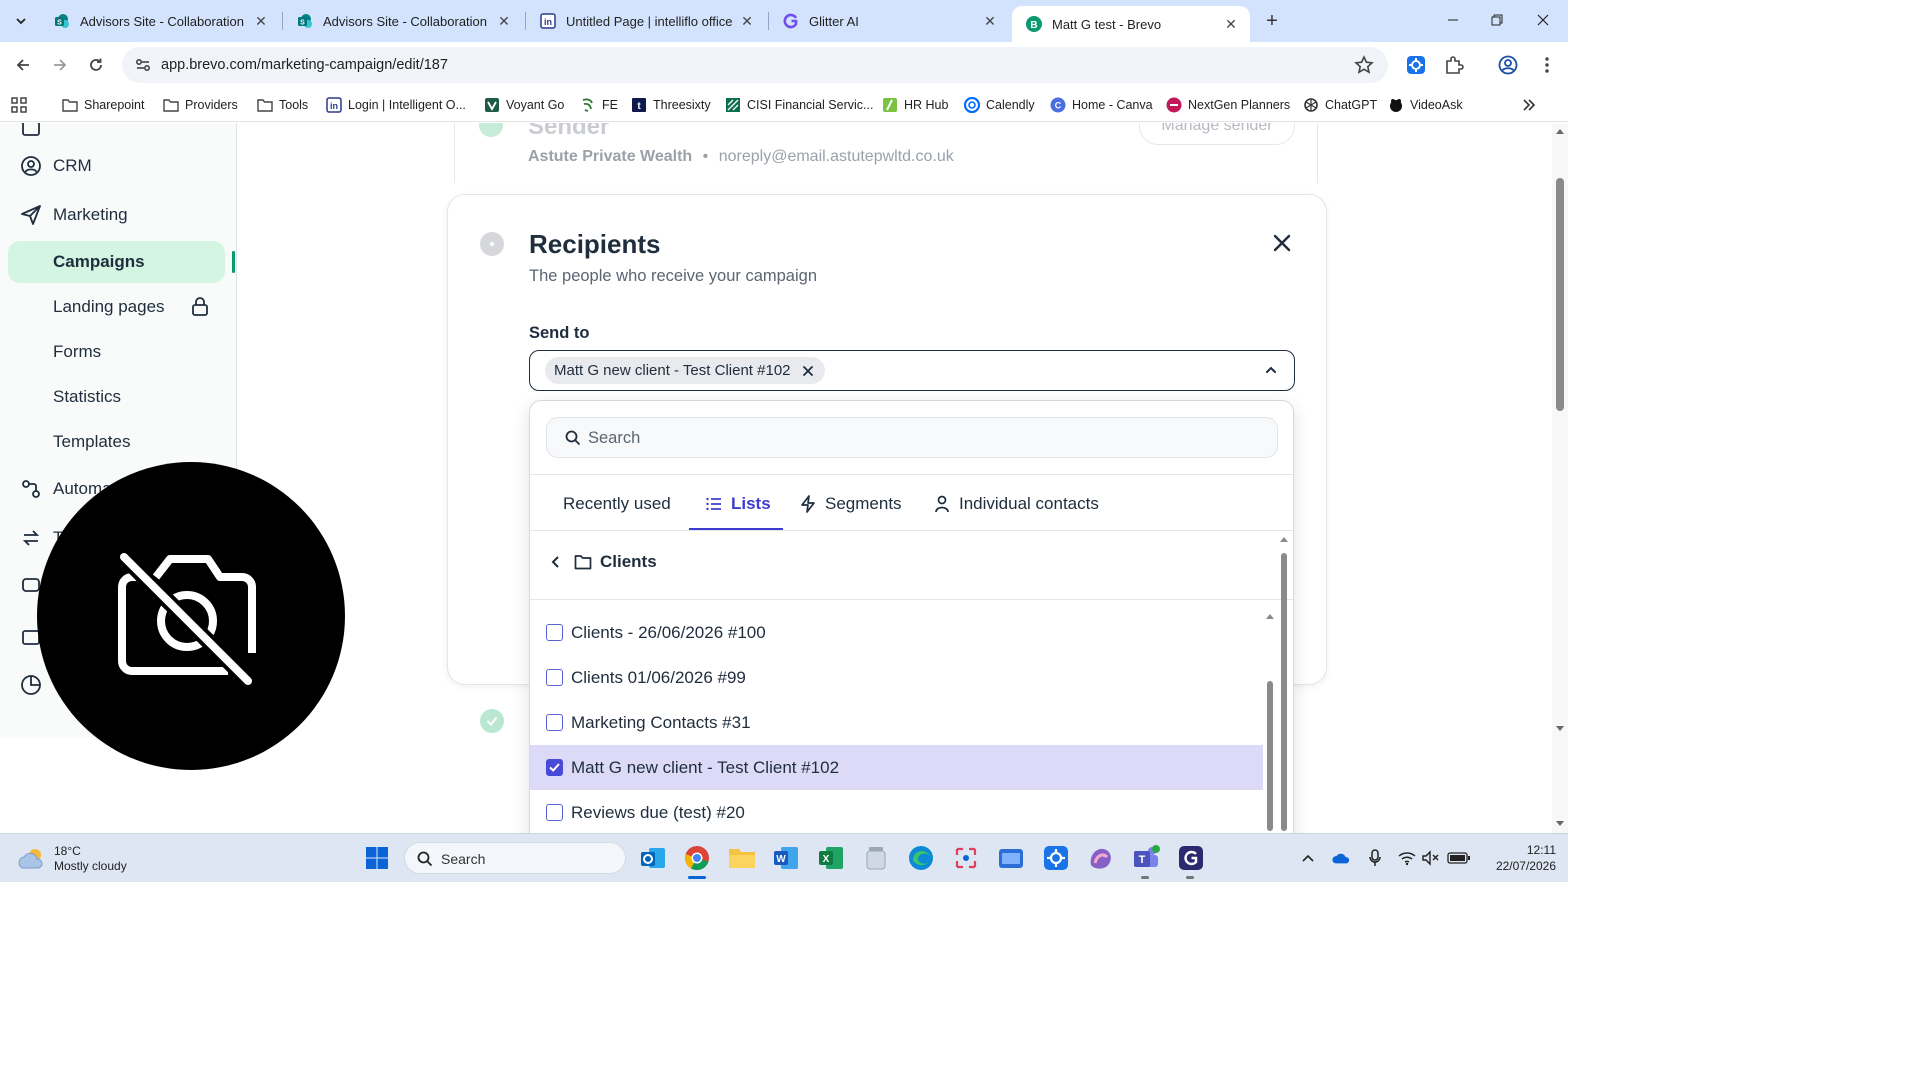  What do you see at coordinates (1560, 294) in the screenshot?
I see `scrollbar-thumb` at bounding box center [1560, 294].